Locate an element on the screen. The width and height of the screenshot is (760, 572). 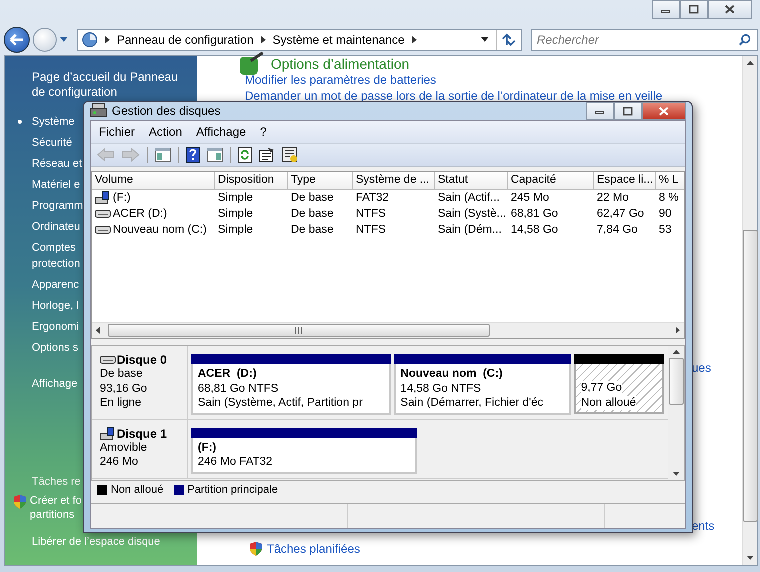
table-cell-text: 22 Mo is located at coordinates (613, 198).